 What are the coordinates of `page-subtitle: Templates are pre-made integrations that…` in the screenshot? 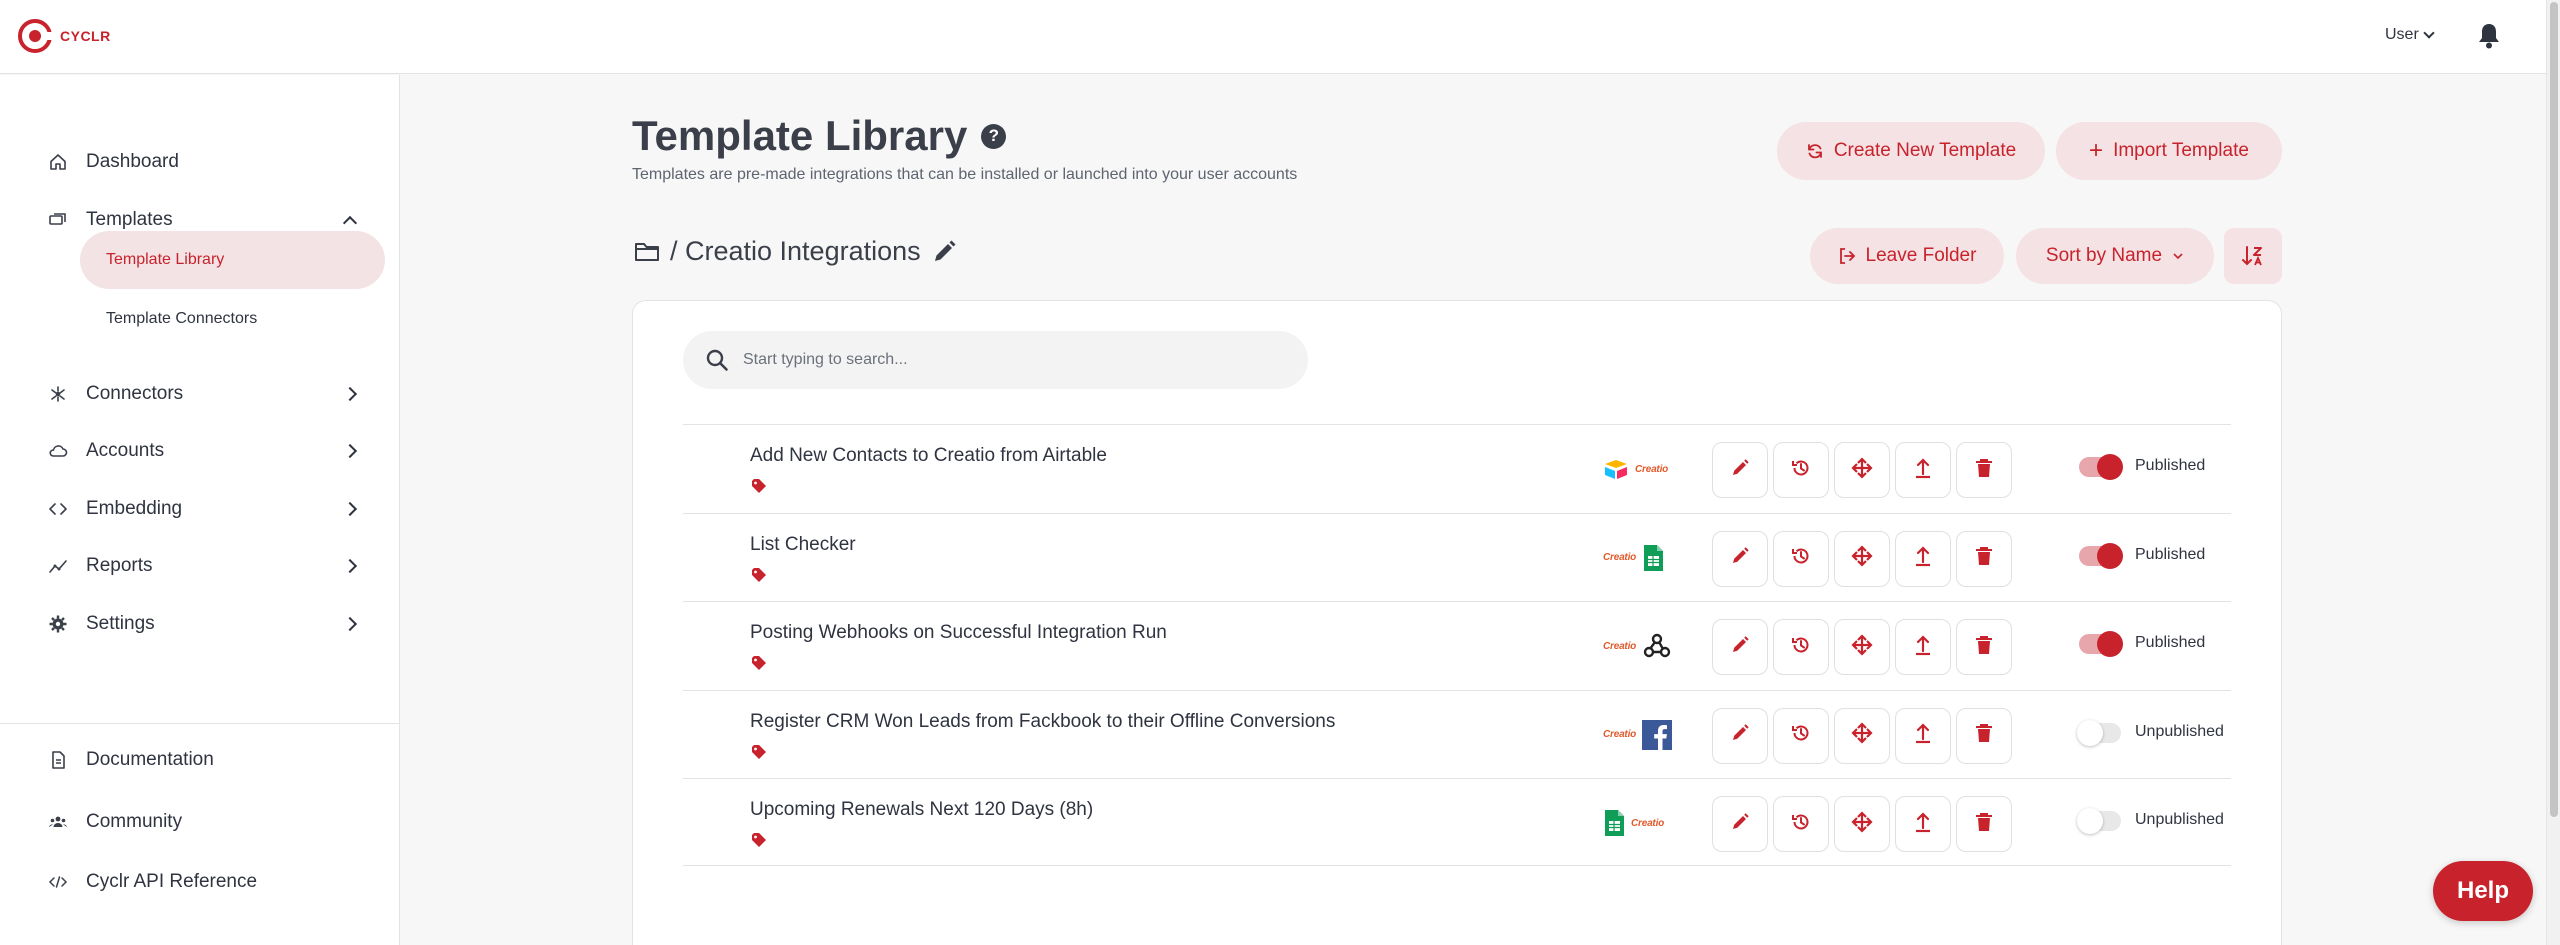 It's located at (965, 174).